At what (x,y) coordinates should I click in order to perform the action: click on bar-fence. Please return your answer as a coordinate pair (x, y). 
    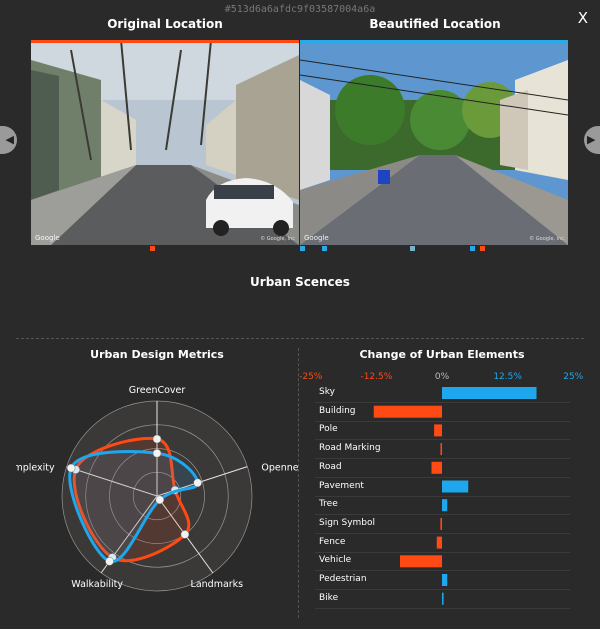
    Looking at the image, I should click on (439, 542).